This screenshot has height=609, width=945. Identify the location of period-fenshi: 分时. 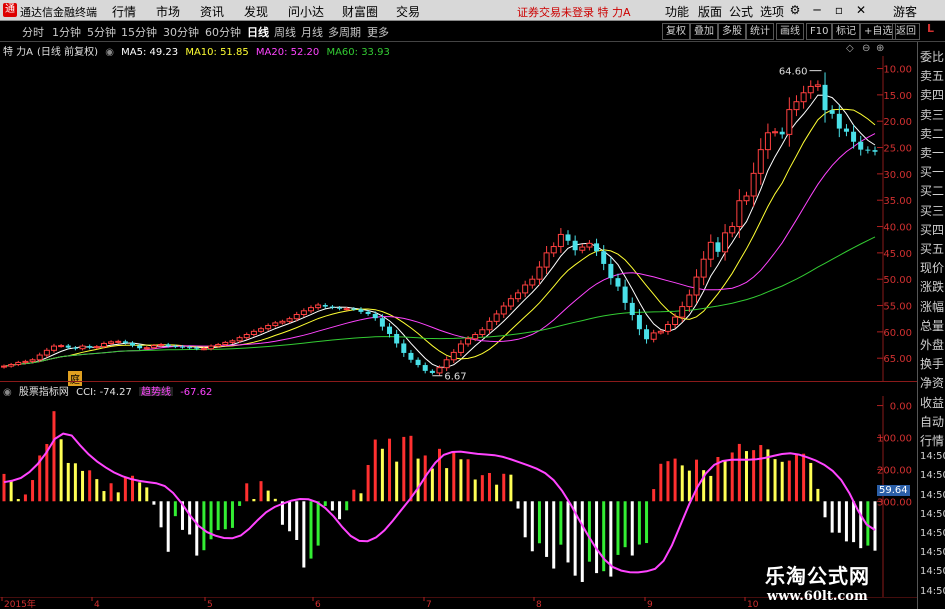
(33, 32).